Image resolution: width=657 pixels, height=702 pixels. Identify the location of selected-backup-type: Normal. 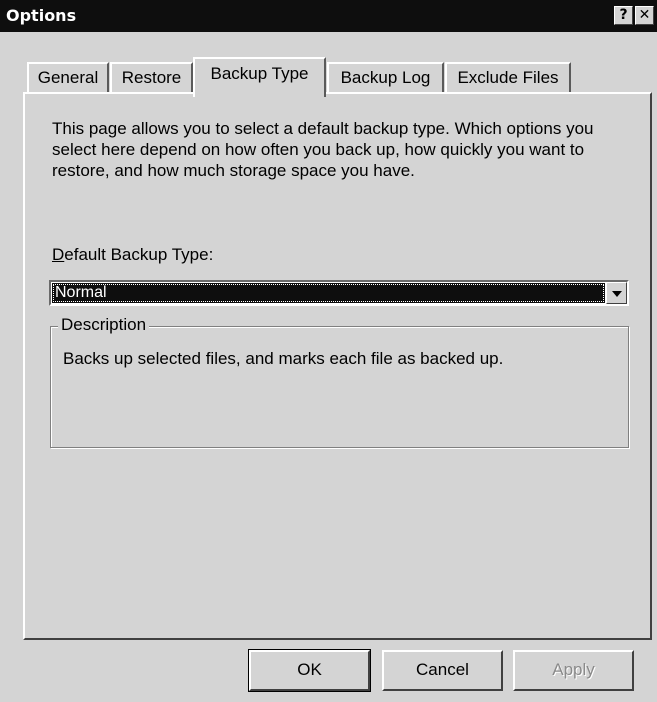
(328, 293).